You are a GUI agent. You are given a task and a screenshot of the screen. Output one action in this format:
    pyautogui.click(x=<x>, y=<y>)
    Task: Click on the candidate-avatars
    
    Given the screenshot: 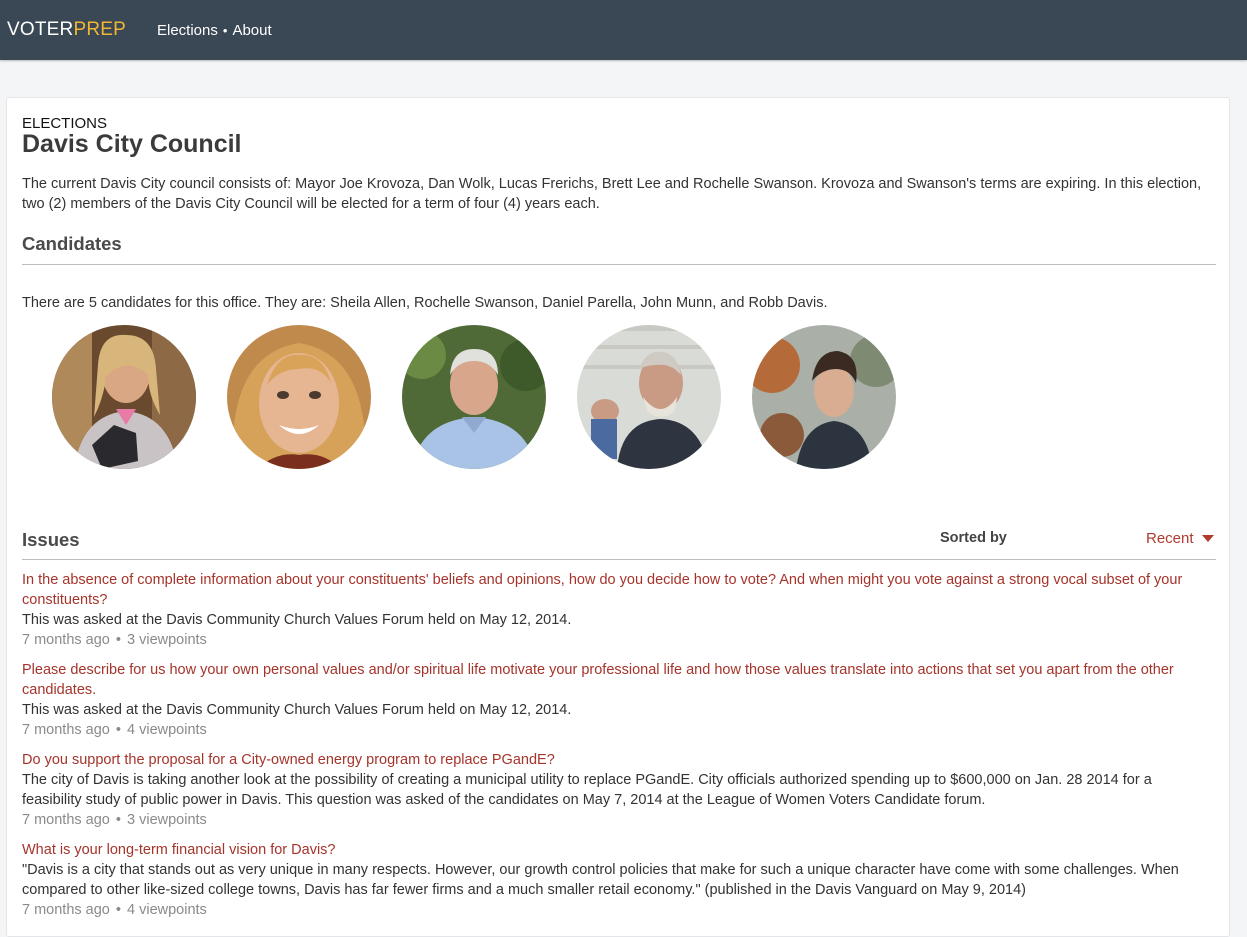 What is the action you would take?
    pyautogui.click(x=489, y=397)
    